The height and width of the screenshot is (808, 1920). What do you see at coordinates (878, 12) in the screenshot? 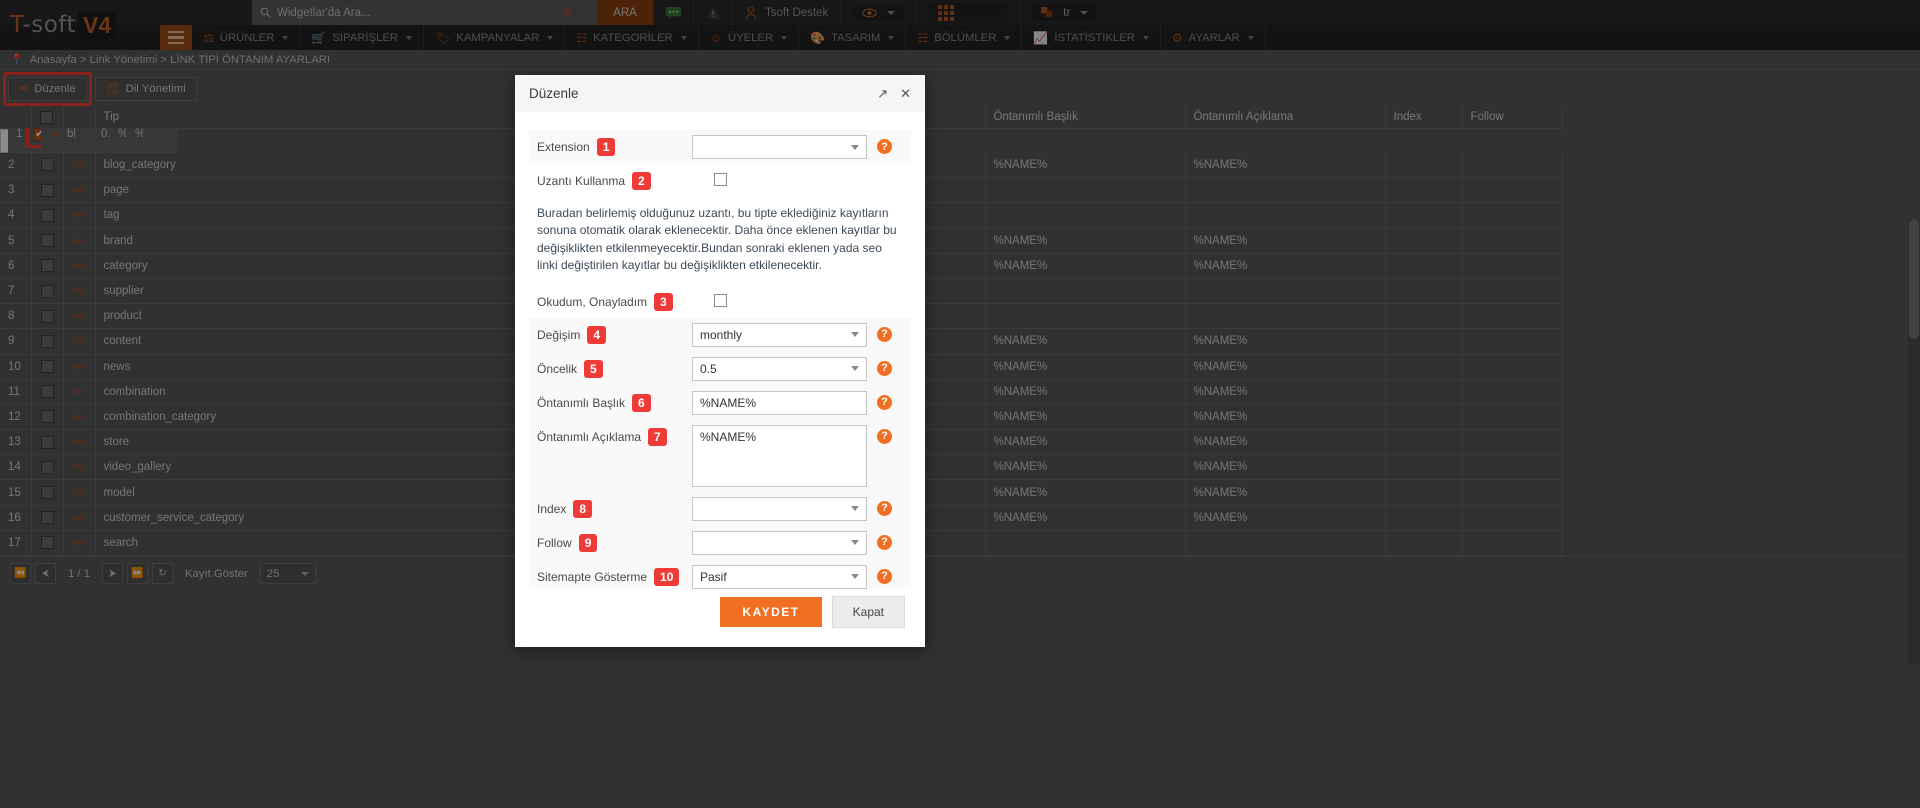
I see `preview-menu` at bounding box center [878, 12].